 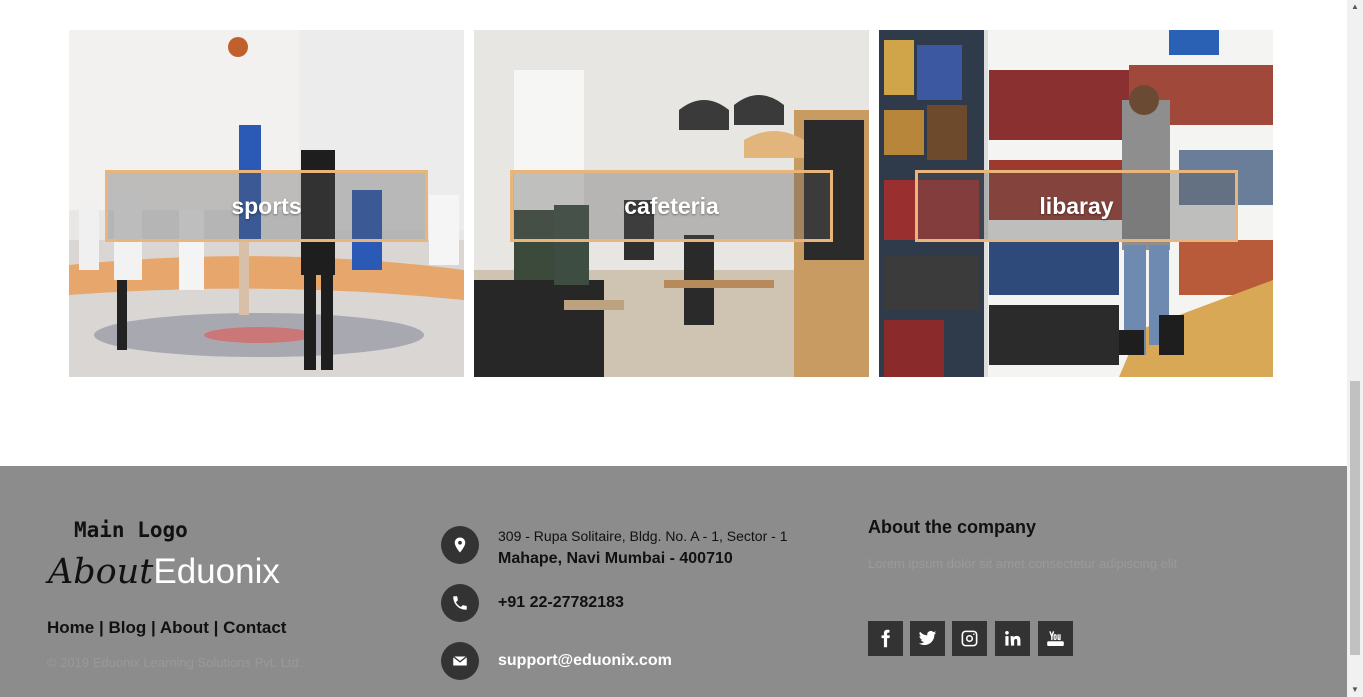 What do you see at coordinates (1355, 518) in the screenshot?
I see `scroll-thumb` at bounding box center [1355, 518].